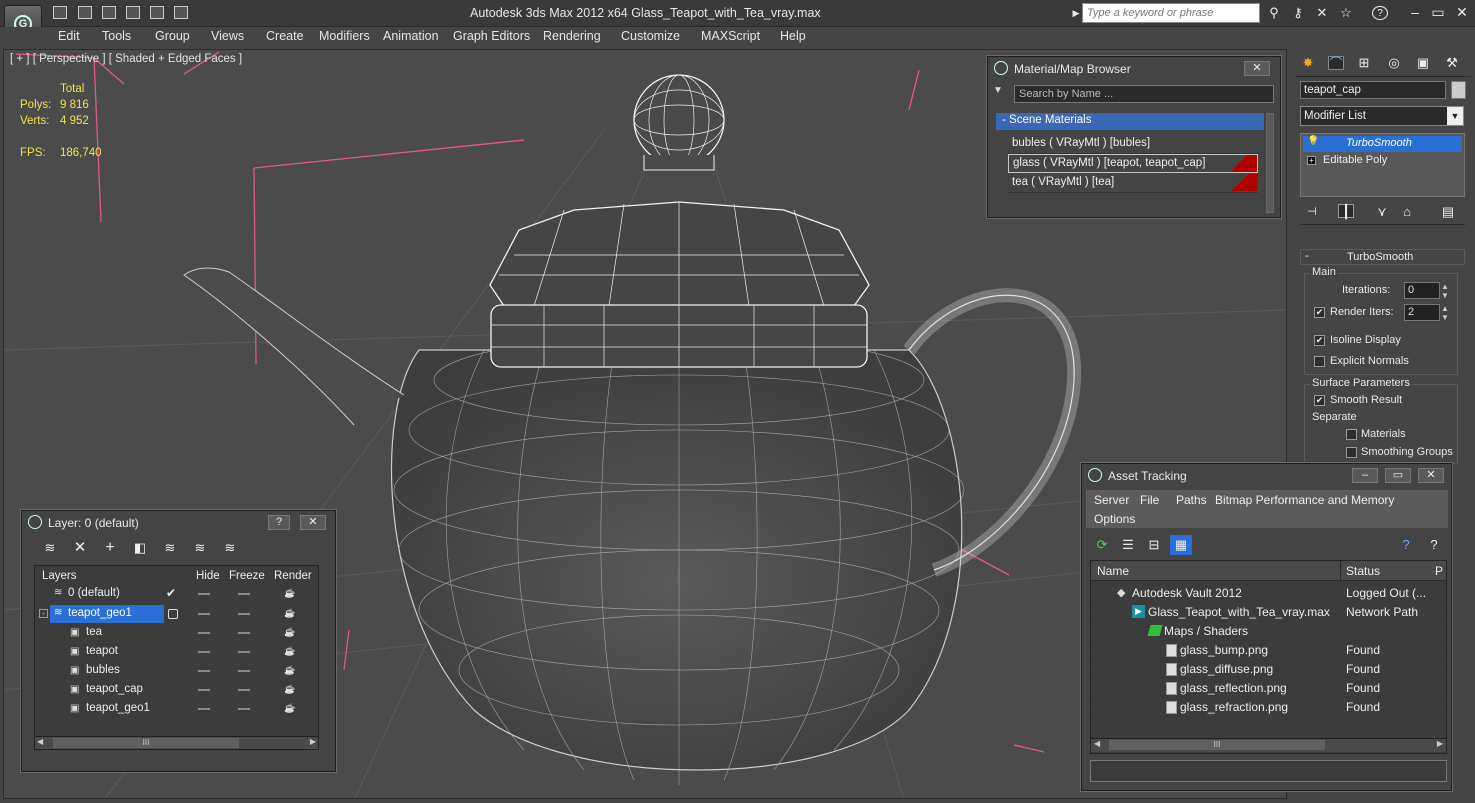 The width and height of the screenshot is (1475, 803). What do you see at coordinates (176, 690) in the screenshot?
I see `layer-row: ▣ teapot_cap ☕` at bounding box center [176, 690].